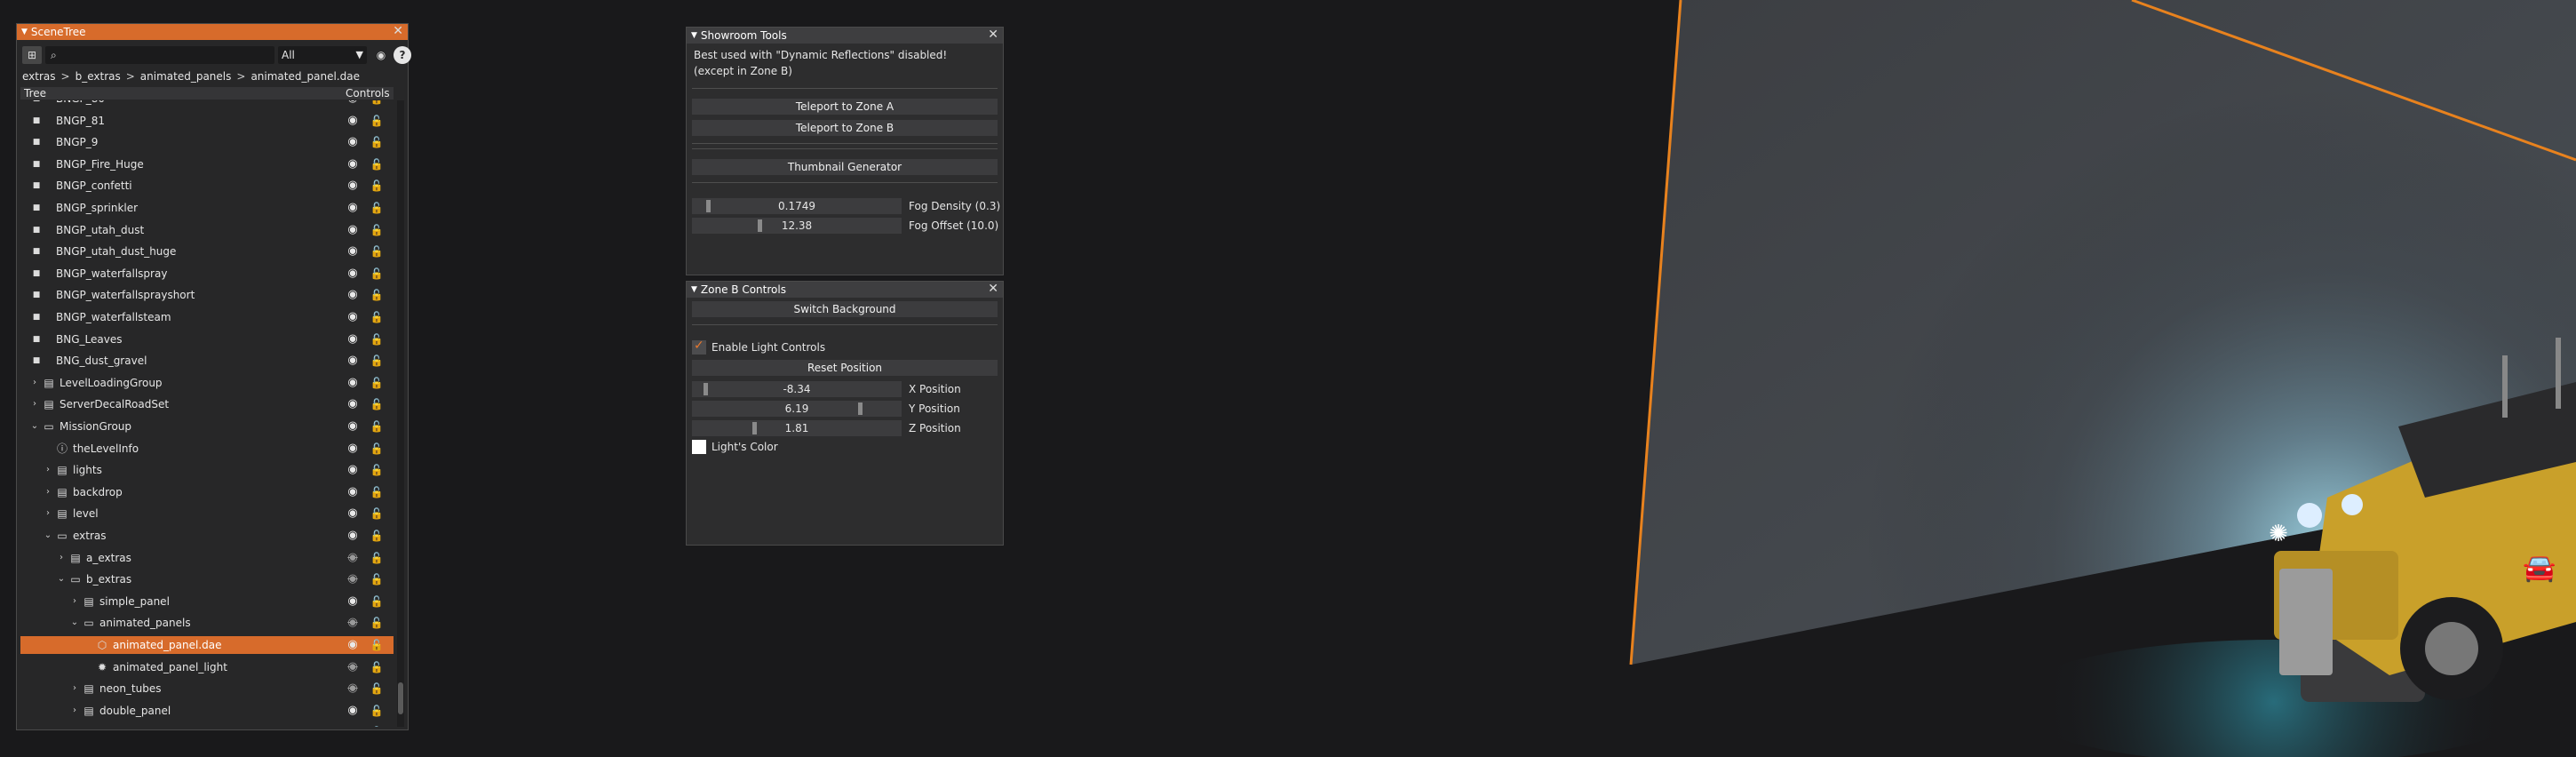  Describe the element at coordinates (400, 413) in the screenshot. I see `tree-scrollbar` at that location.